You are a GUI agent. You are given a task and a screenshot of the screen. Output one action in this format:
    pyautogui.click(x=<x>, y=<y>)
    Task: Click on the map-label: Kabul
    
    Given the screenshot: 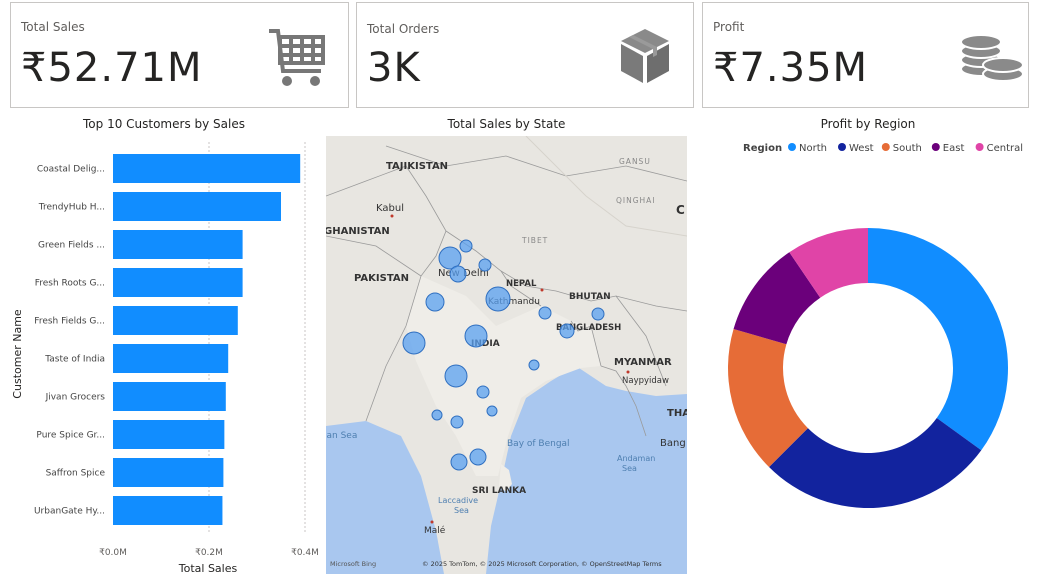 What is the action you would take?
    pyautogui.click(x=390, y=208)
    